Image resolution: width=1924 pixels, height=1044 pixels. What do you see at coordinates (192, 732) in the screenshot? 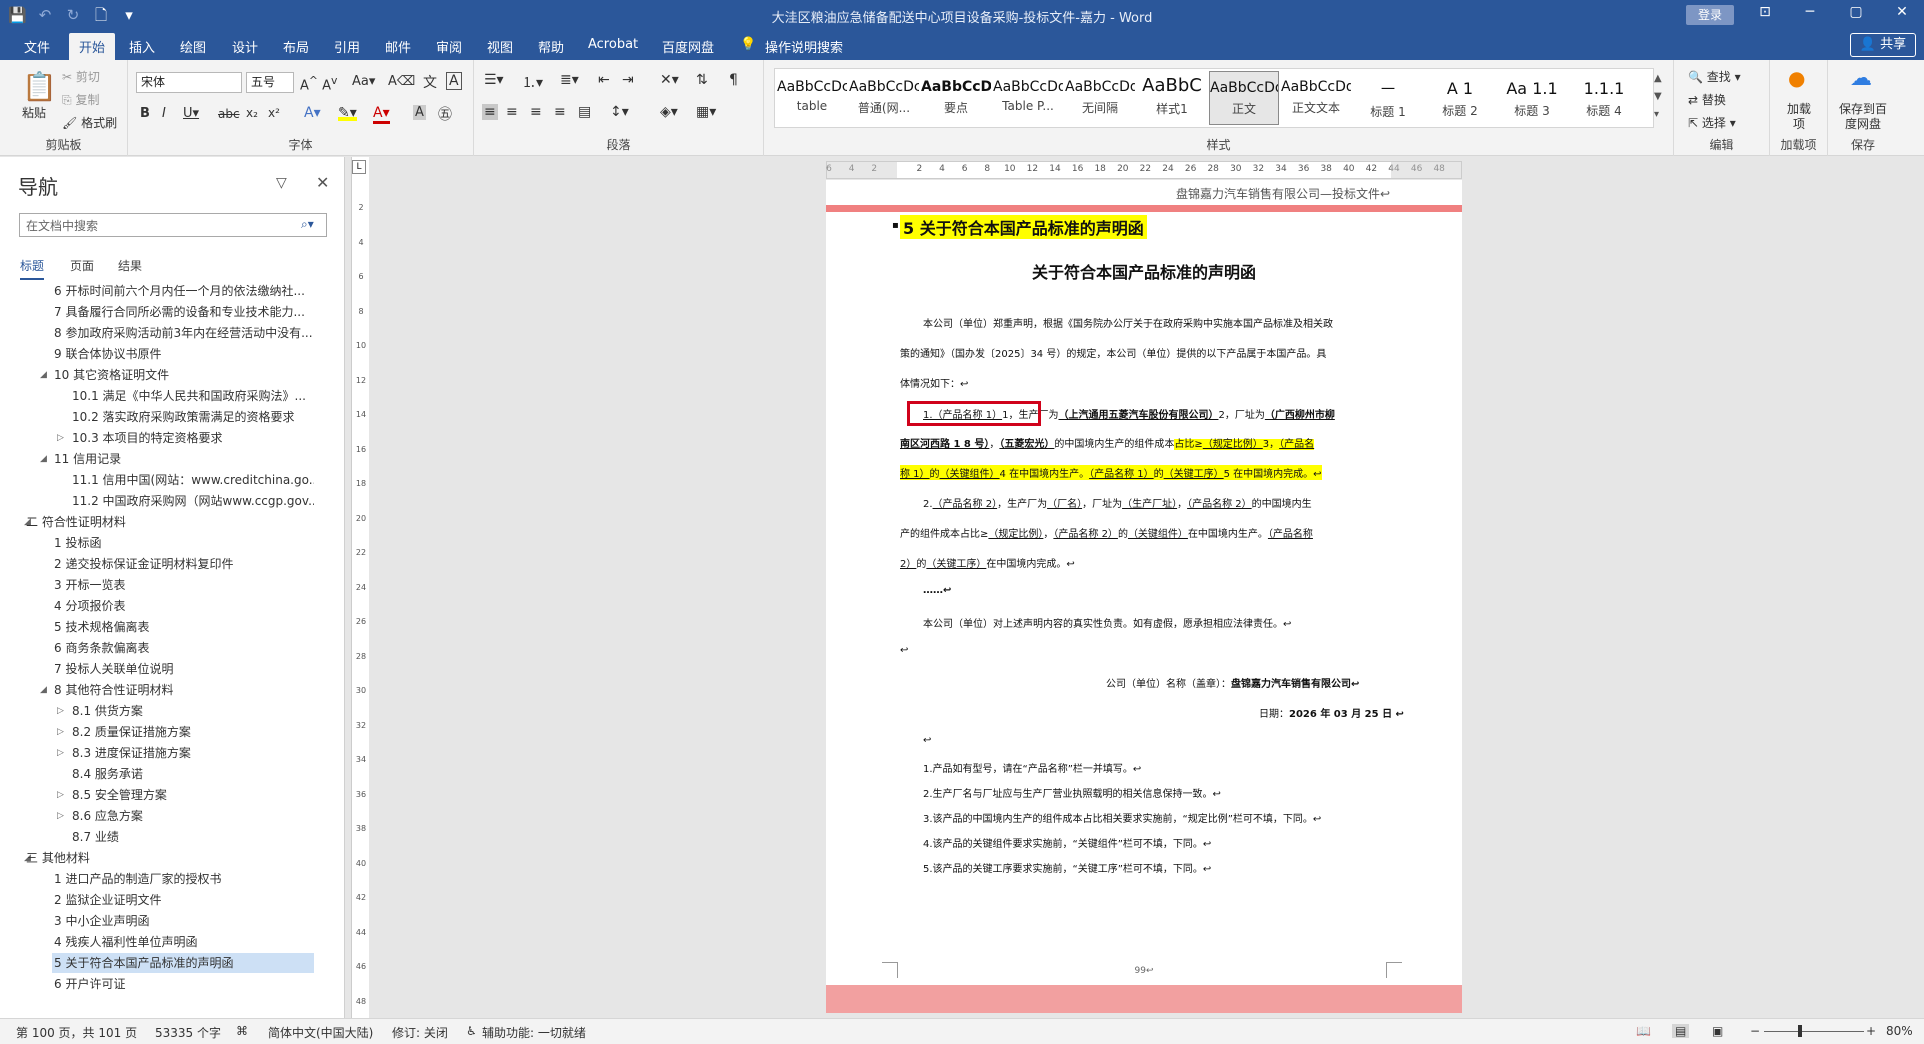
I see `nav-heading-item: 8.2 质量保证措施方案` at bounding box center [192, 732].